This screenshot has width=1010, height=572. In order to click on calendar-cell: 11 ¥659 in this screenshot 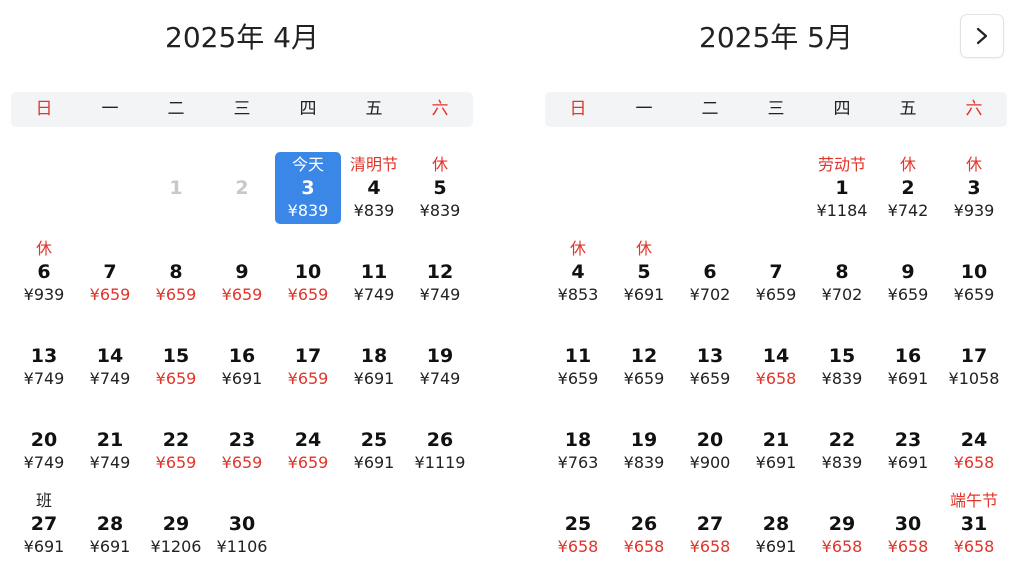, I will do `click(578, 362)`.